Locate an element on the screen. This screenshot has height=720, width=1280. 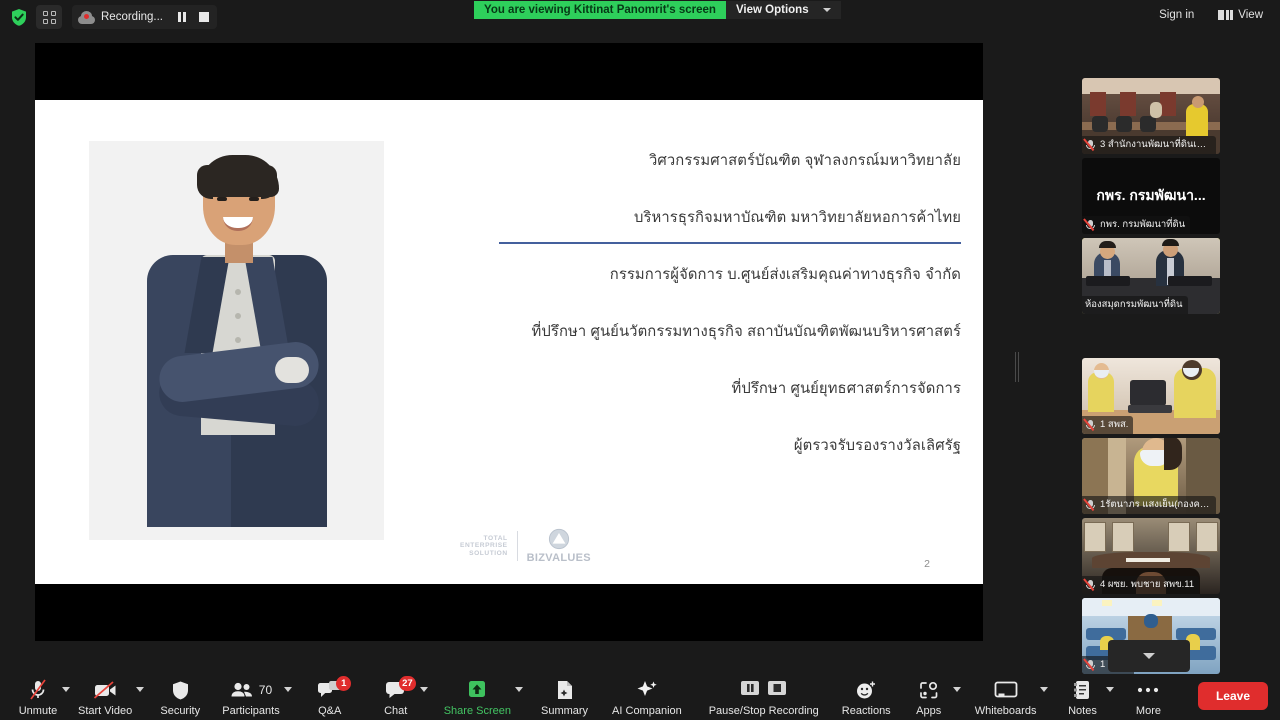
share-screen-up-arrow-icon is located at coordinates (477, 690).